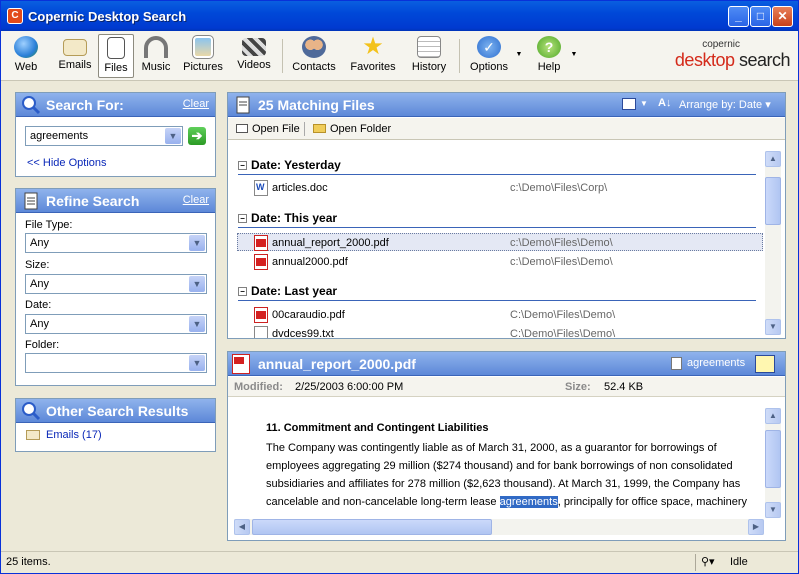 This screenshot has height=574, width=799. What do you see at coordinates (629, 104) in the screenshot?
I see `view-mode-icon` at bounding box center [629, 104].